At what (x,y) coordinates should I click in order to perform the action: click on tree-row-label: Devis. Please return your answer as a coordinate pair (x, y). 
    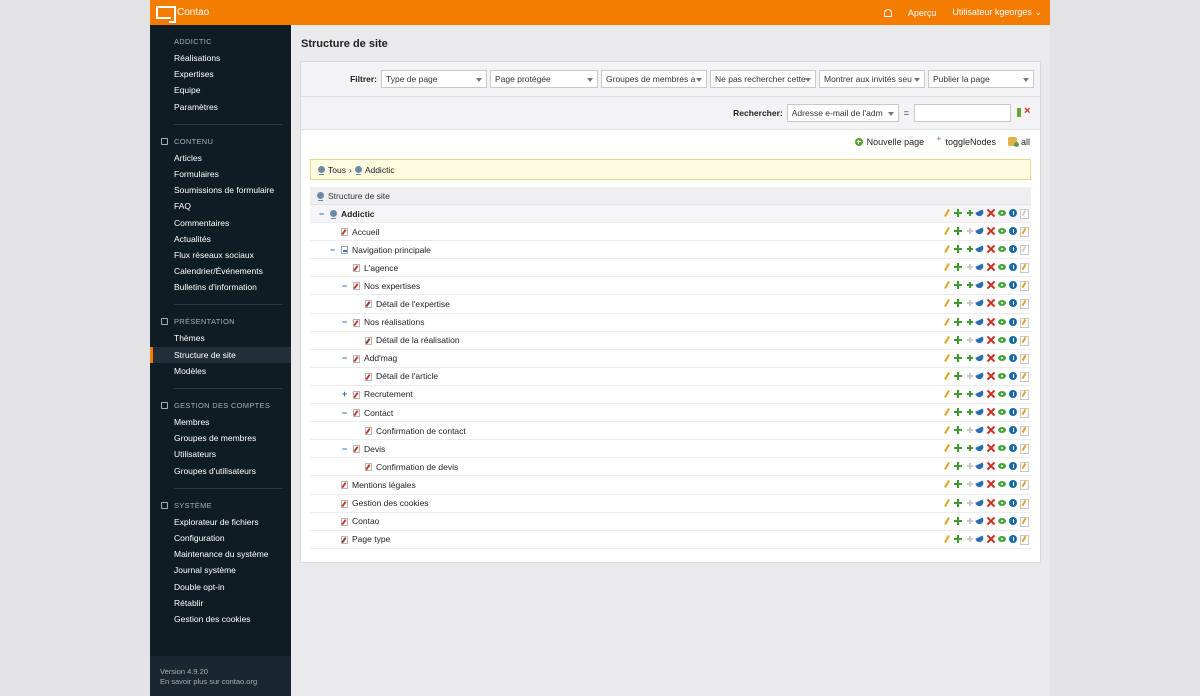
    Looking at the image, I should click on (374, 449).